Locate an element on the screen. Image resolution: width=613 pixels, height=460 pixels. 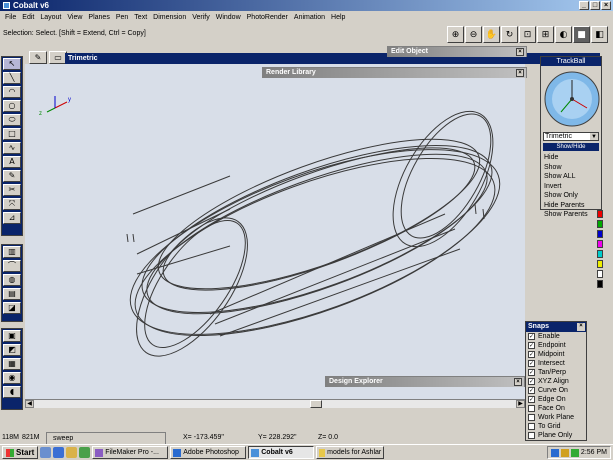
menu-animation: Animation is located at coordinates (309, 17).